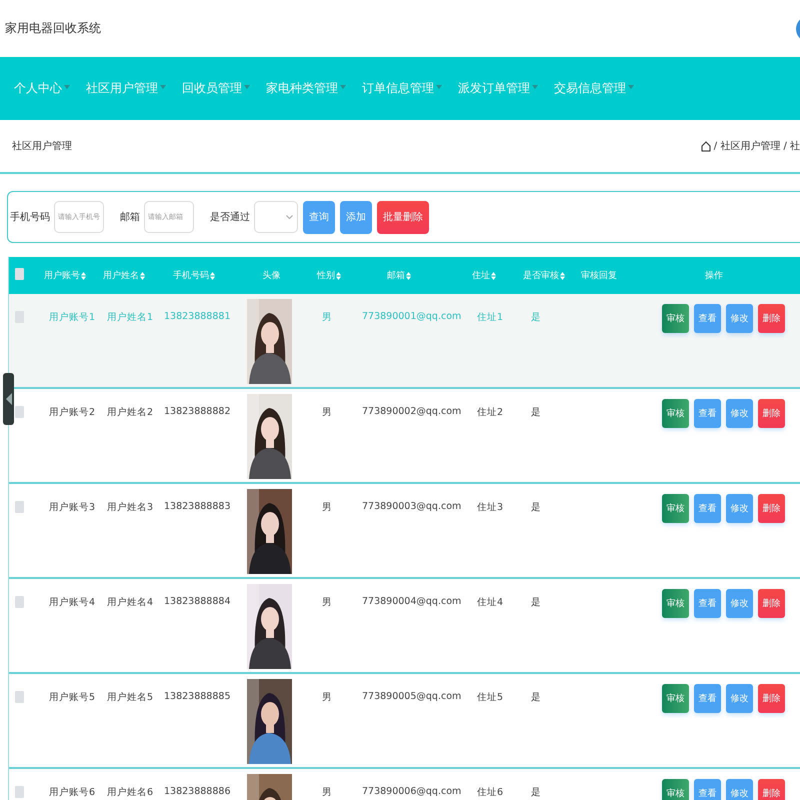 Image resolution: width=800 pixels, height=800 pixels. Describe the element at coordinates (490, 697) in the screenshot. I see `table-cell: 住址5` at that location.